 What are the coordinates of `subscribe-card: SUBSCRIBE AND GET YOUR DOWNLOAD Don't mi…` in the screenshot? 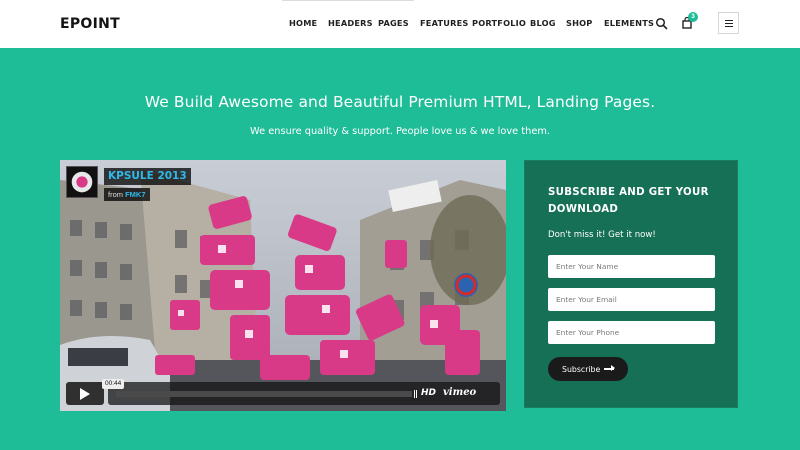 It's located at (631, 284).